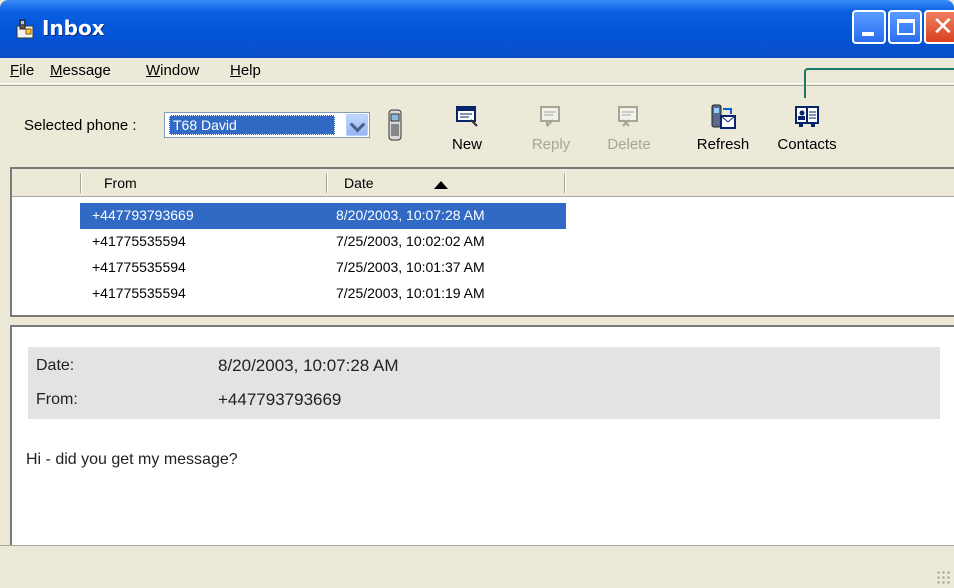 The height and width of the screenshot is (588, 954). I want to click on menu-file: File, so click(22, 70).